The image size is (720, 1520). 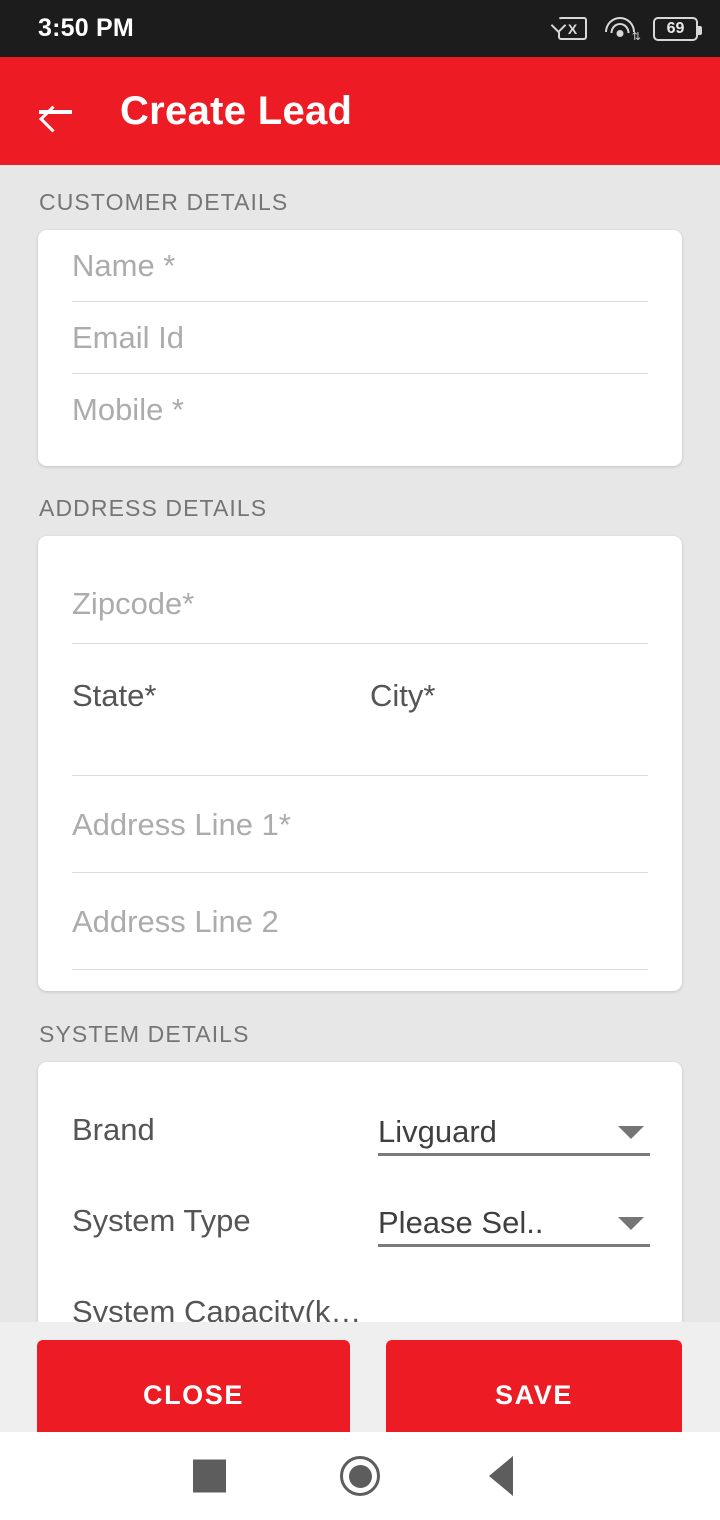 I want to click on address-line2-placeholder: Address Line 2, so click(x=175, y=921).